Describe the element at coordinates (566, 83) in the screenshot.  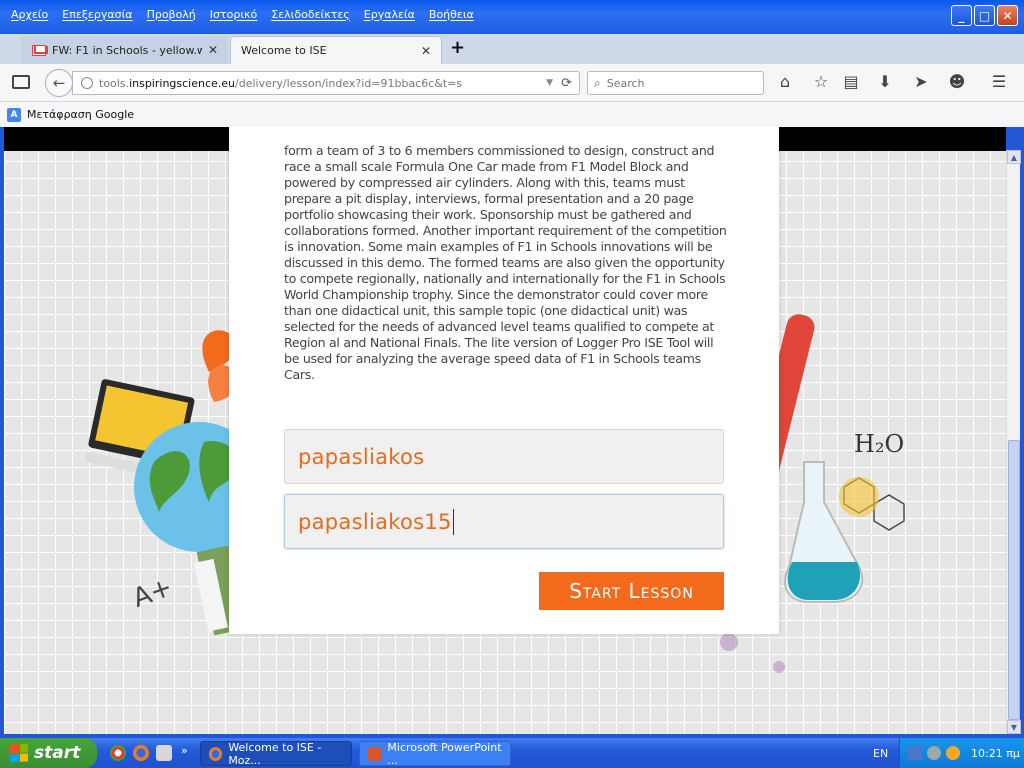
I see `reload-icon: ⟳` at that location.